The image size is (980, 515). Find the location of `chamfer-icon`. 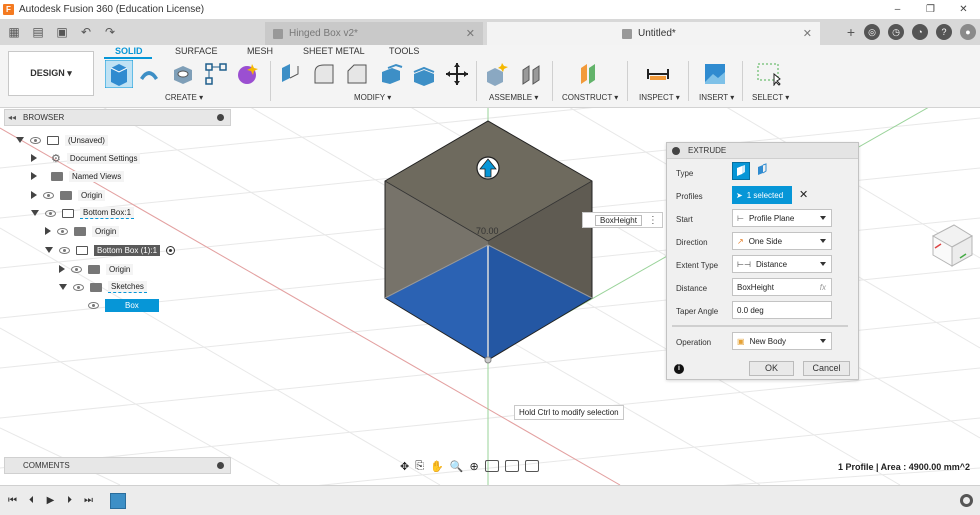

chamfer-icon is located at coordinates (357, 74).